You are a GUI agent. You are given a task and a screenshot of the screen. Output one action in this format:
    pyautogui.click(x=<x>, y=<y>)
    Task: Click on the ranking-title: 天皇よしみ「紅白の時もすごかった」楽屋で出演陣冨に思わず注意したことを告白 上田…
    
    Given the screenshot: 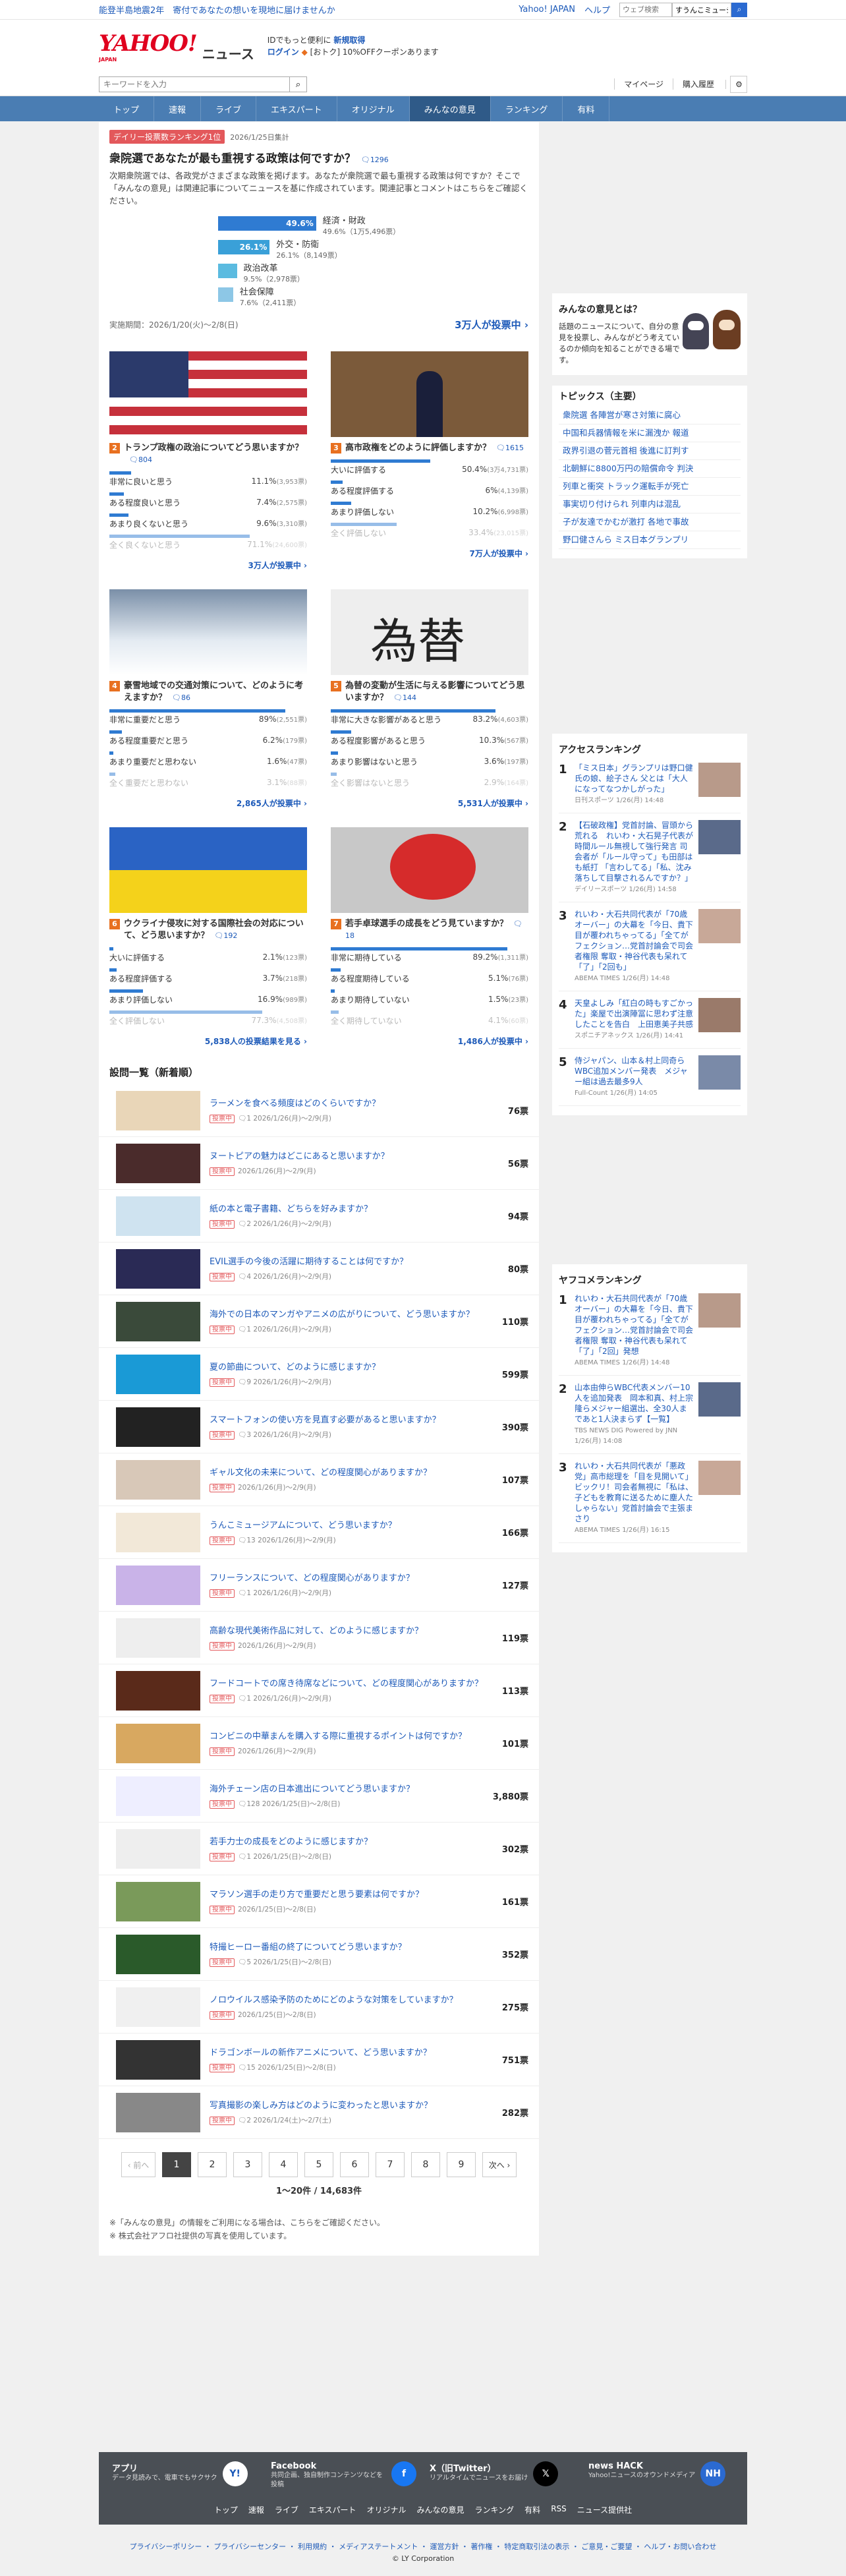 What is the action you would take?
    pyautogui.click(x=634, y=1014)
    